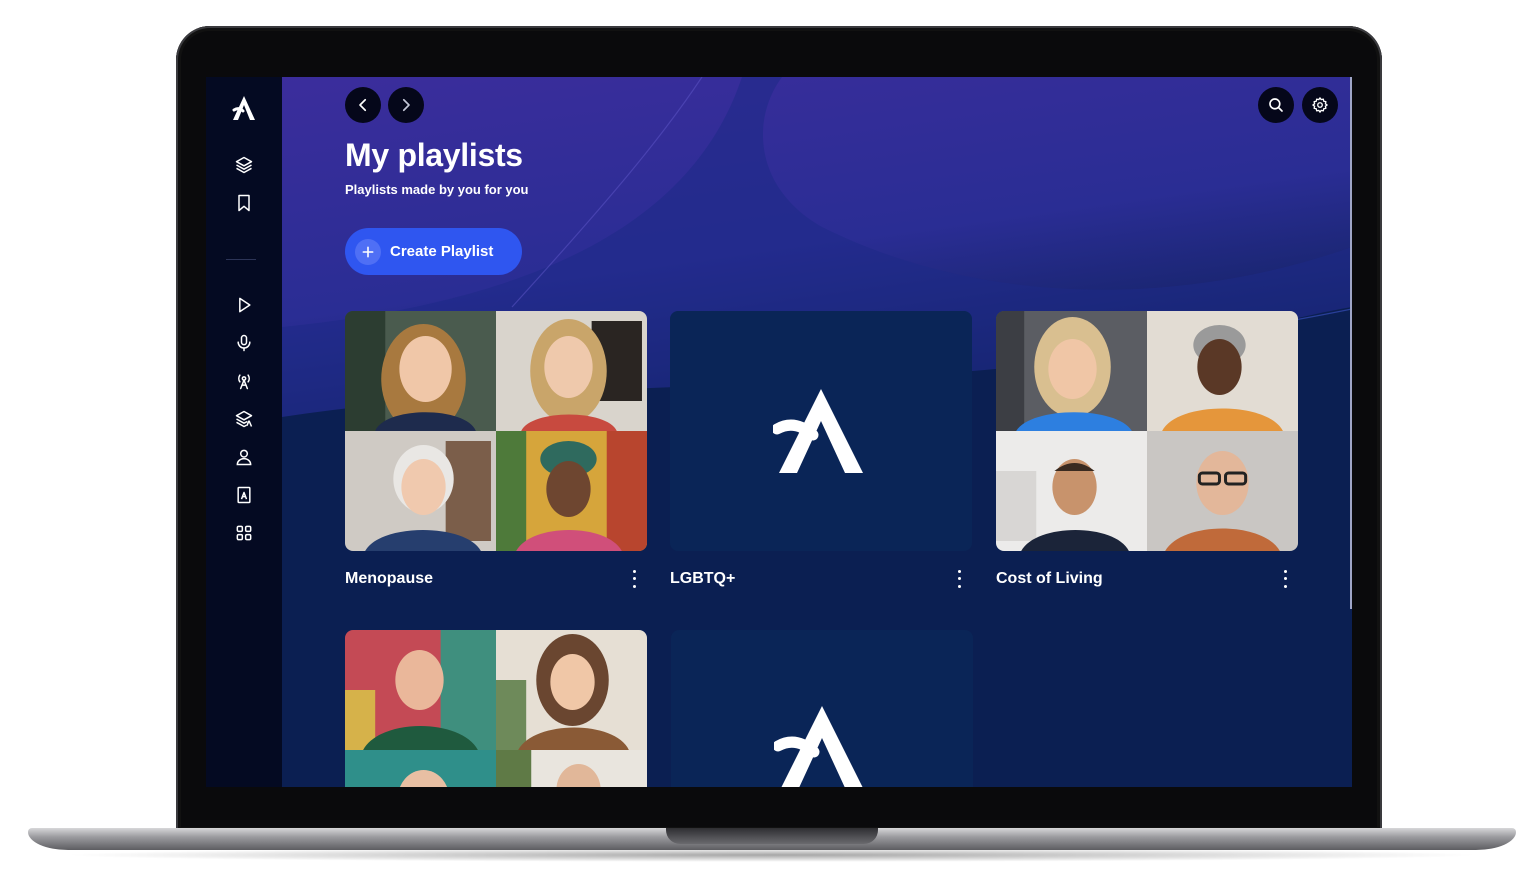 This screenshot has height=893, width=1536. Describe the element at coordinates (702, 579) in the screenshot. I see `playlist-title: LGBTQ+` at that location.